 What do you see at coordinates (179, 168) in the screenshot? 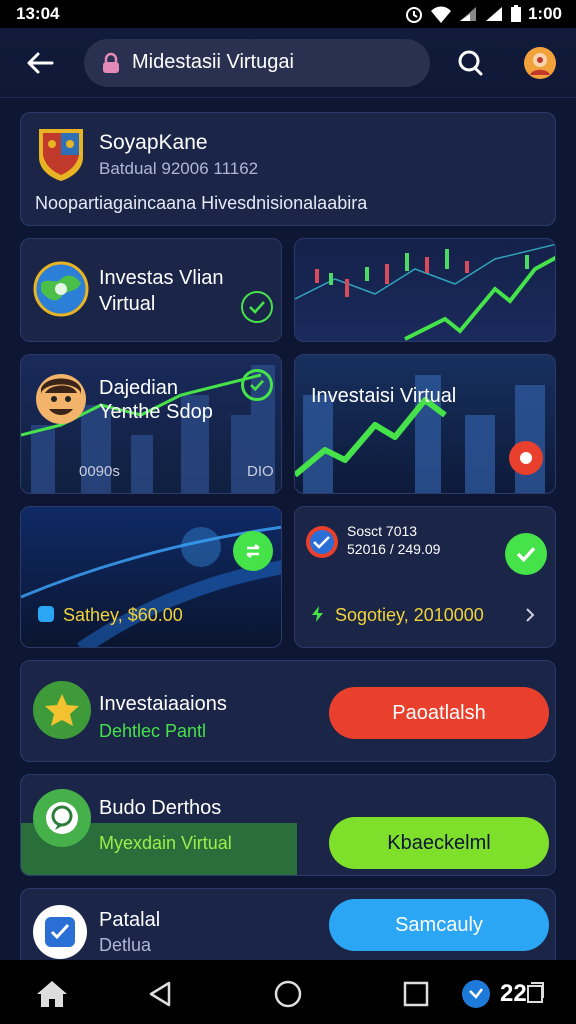
I see `profile-meta: Batdual 92006 11162` at bounding box center [179, 168].